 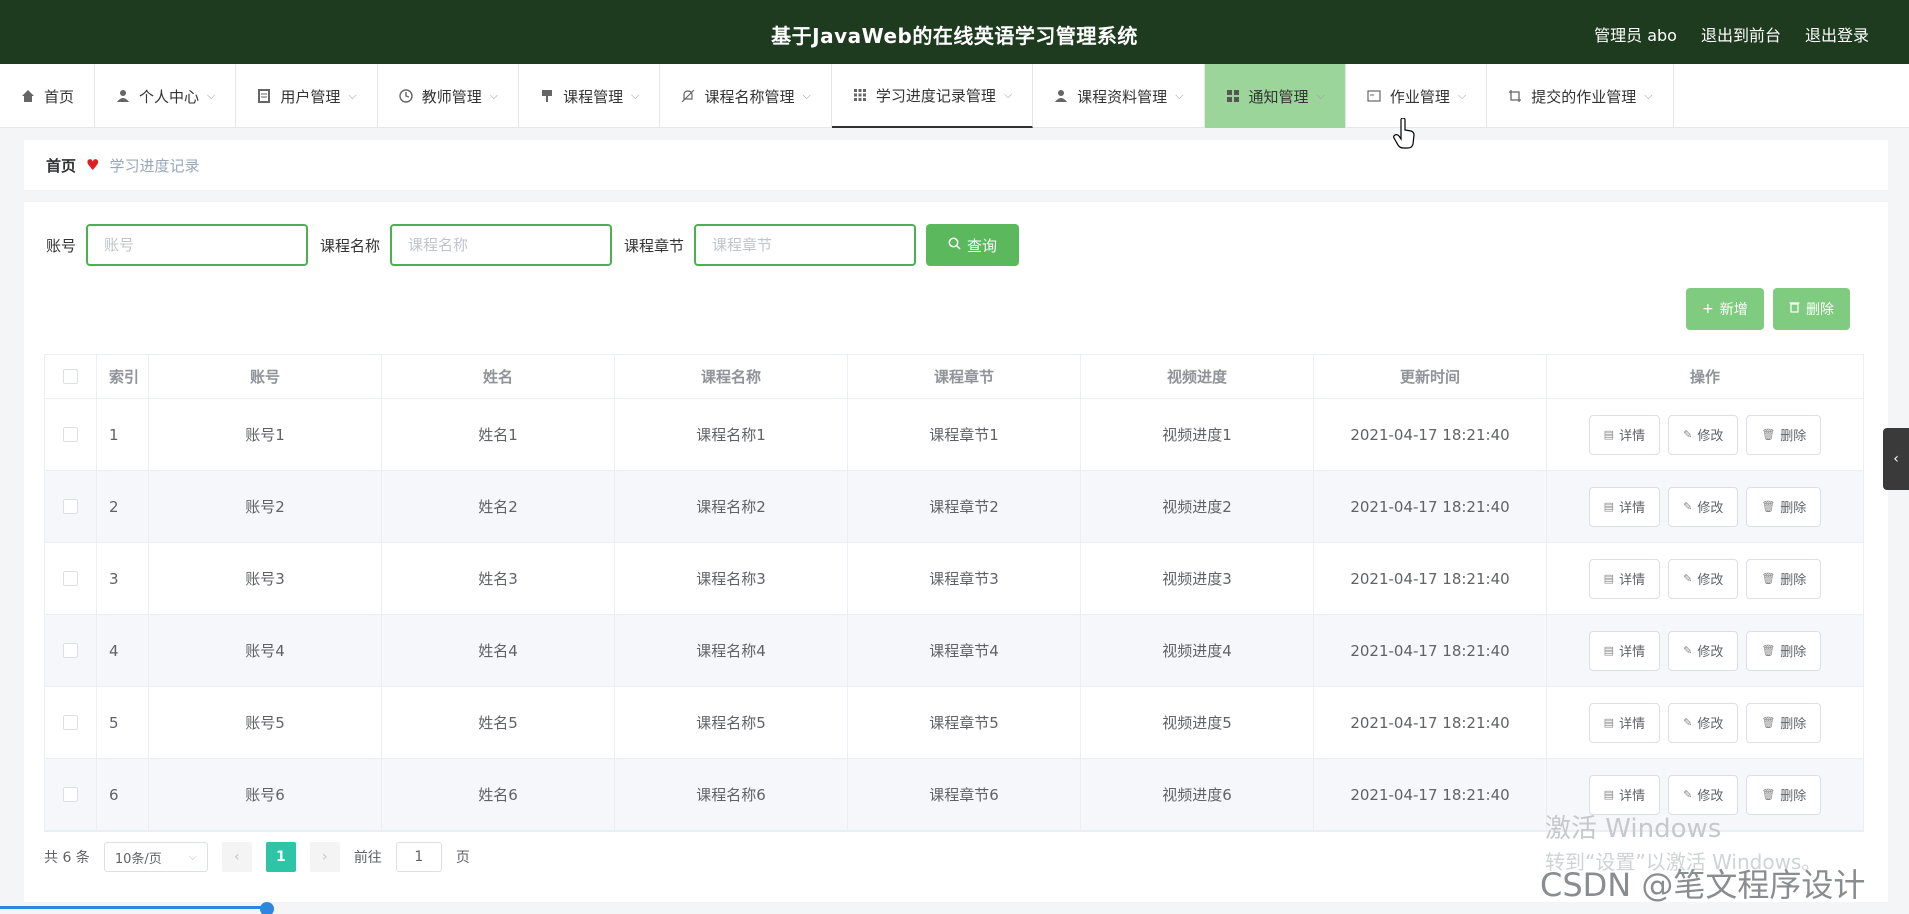 I want to click on crop-icon, so click(x=1515, y=96).